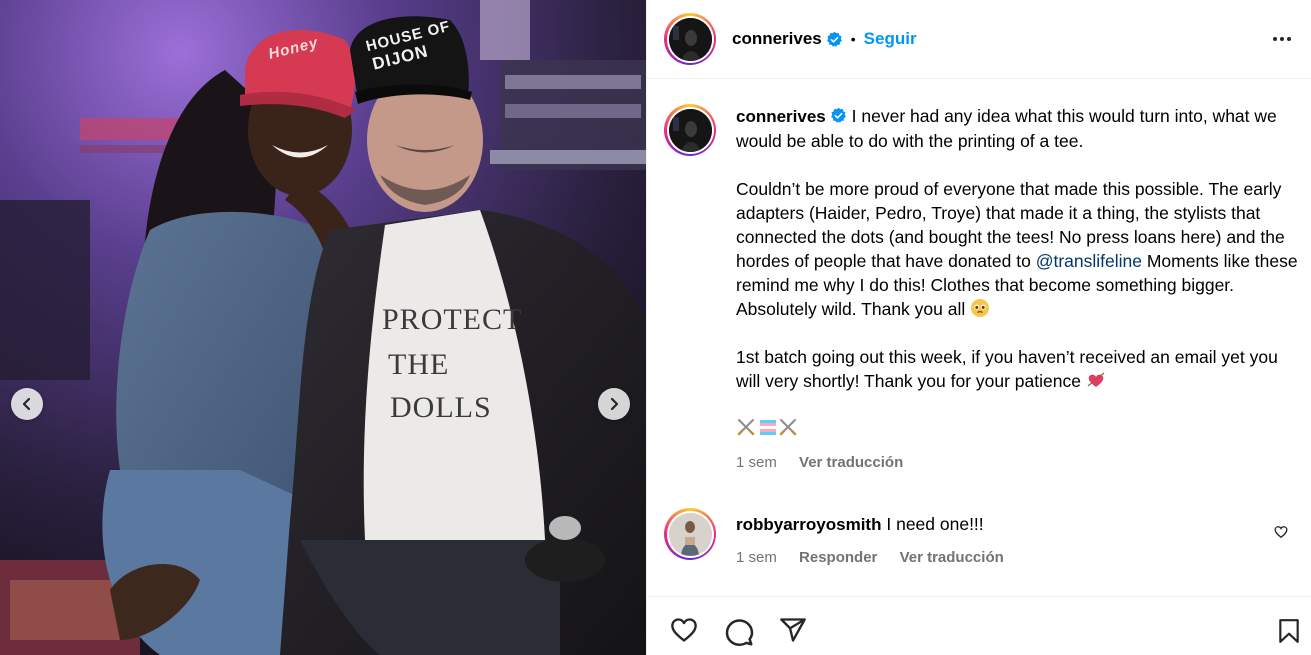 The image size is (1311, 655). I want to click on shirt-text-line-1: PROTECT, so click(452, 319).